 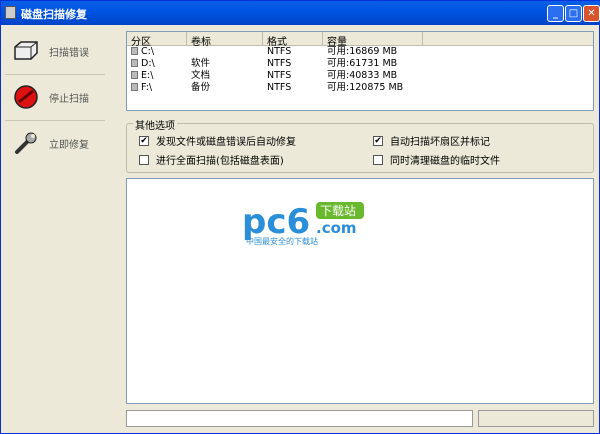 What do you see at coordinates (148, 51) in the screenshot?
I see `partition-text: C:\` at bounding box center [148, 51].